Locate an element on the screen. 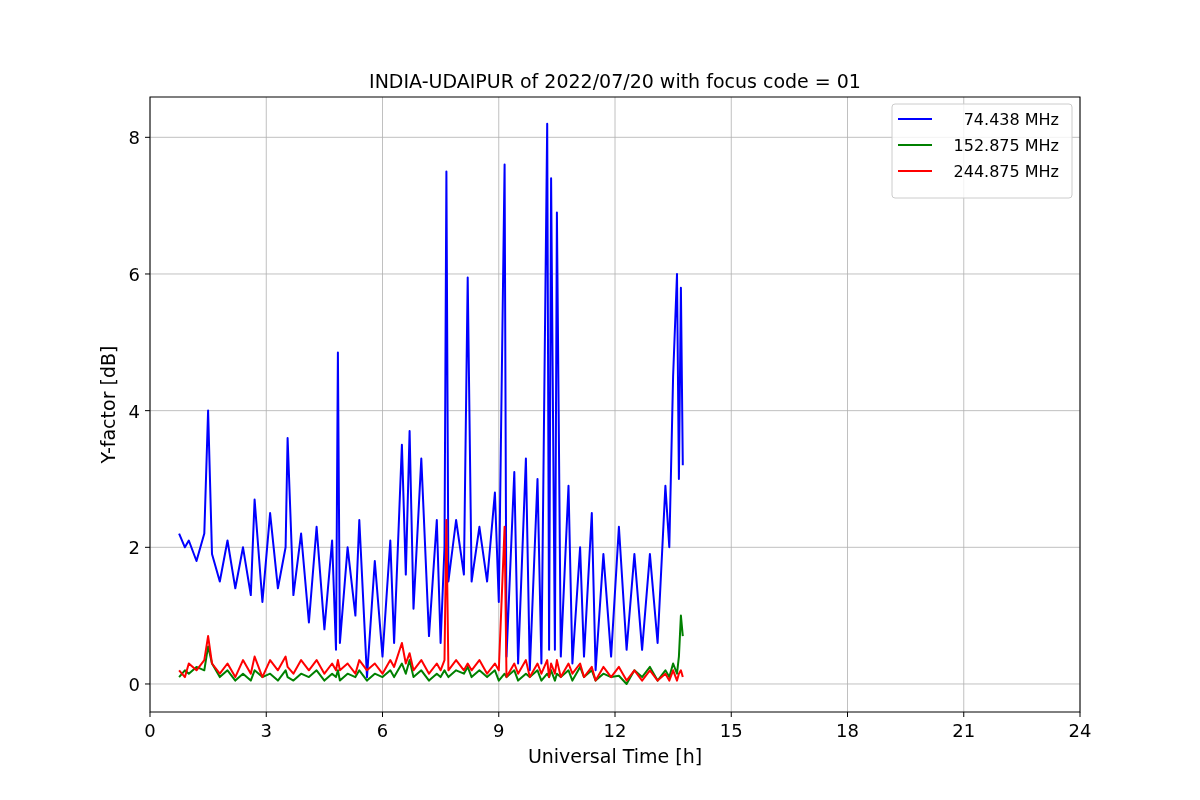  x-tick-label: 6 is located at coordinates (382, 730).